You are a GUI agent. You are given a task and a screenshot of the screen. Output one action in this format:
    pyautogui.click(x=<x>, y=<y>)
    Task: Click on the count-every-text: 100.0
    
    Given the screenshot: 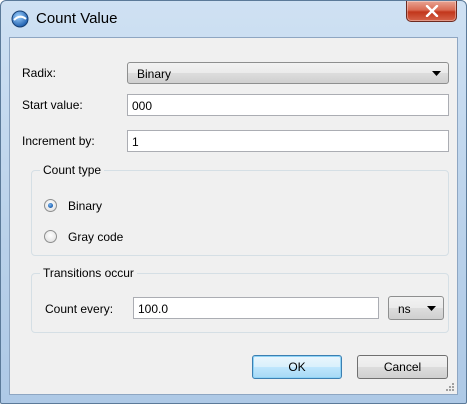 What is the action you would take?
    pyautogui.click(x=153, y=309)
    